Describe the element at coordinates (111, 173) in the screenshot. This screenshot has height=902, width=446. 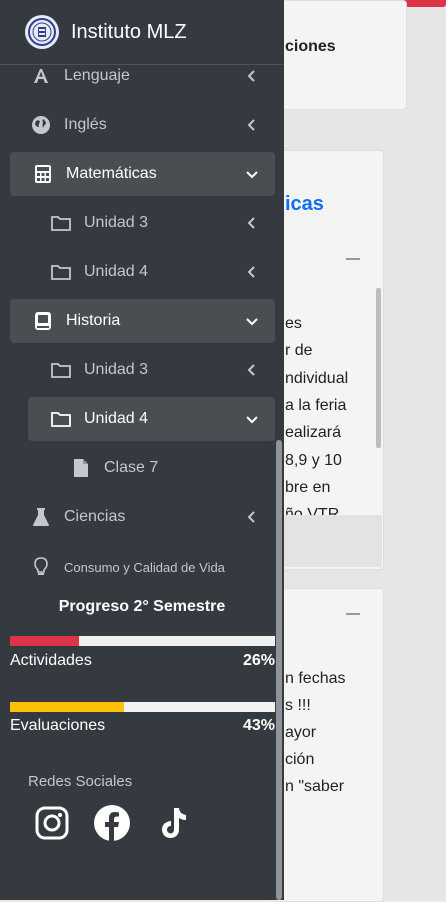
I see `sidebar-item-label: Matemáticas` at that location.